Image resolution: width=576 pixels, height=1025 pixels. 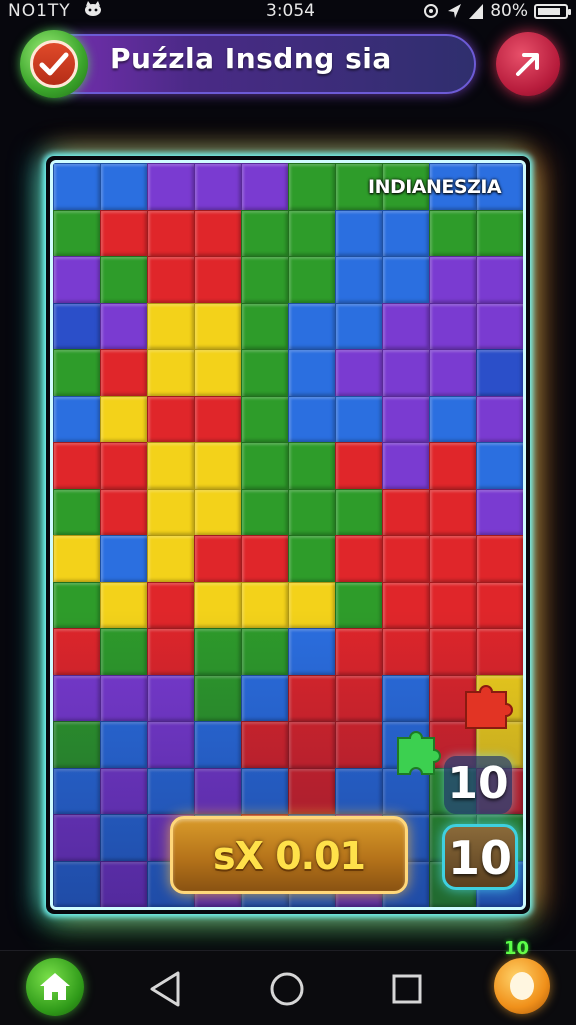 I want to click on multiplier-button: sX 0.01, so click(x=289, y=855).